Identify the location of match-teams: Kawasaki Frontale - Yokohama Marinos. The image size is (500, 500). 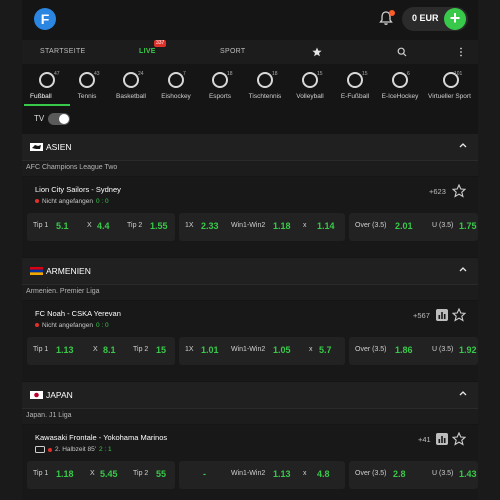
(101, 437).